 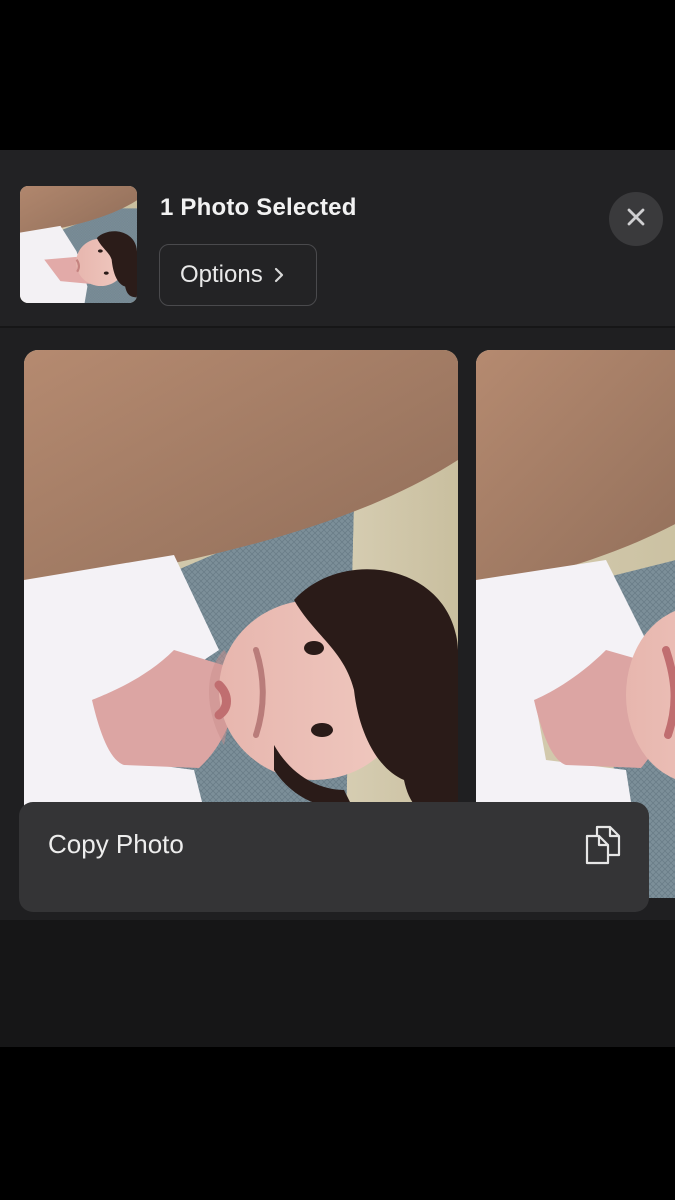 I want to click on selection-title: 1 Photo Selected, so click(x=258, y=207).